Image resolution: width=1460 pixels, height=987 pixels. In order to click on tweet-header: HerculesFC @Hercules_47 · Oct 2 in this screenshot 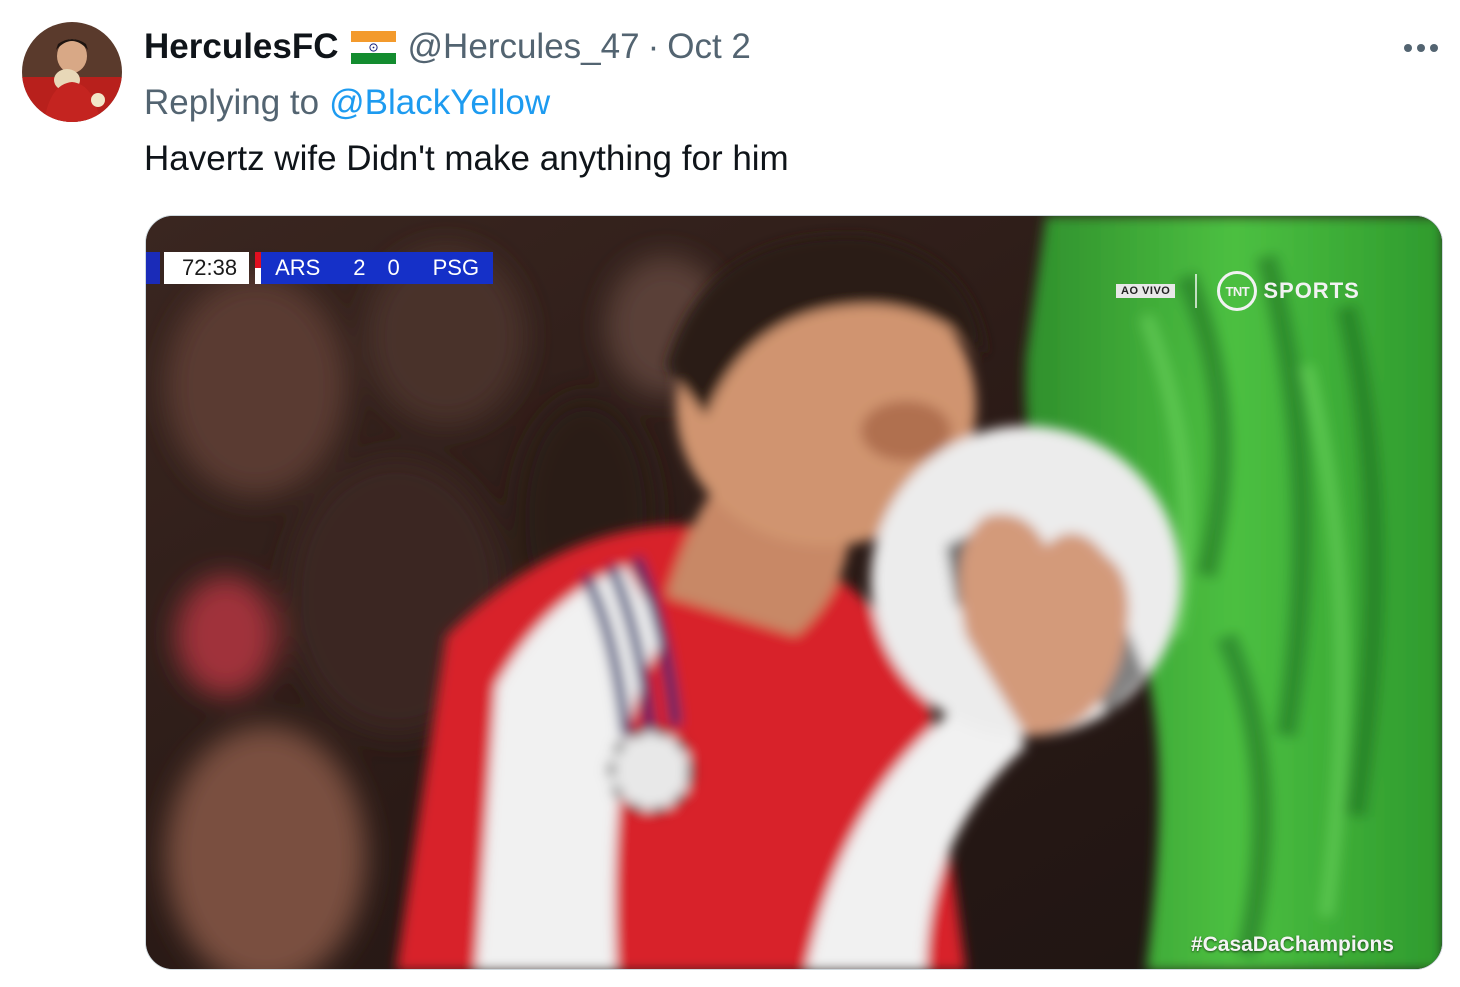, I will do `click(447, 47)`.